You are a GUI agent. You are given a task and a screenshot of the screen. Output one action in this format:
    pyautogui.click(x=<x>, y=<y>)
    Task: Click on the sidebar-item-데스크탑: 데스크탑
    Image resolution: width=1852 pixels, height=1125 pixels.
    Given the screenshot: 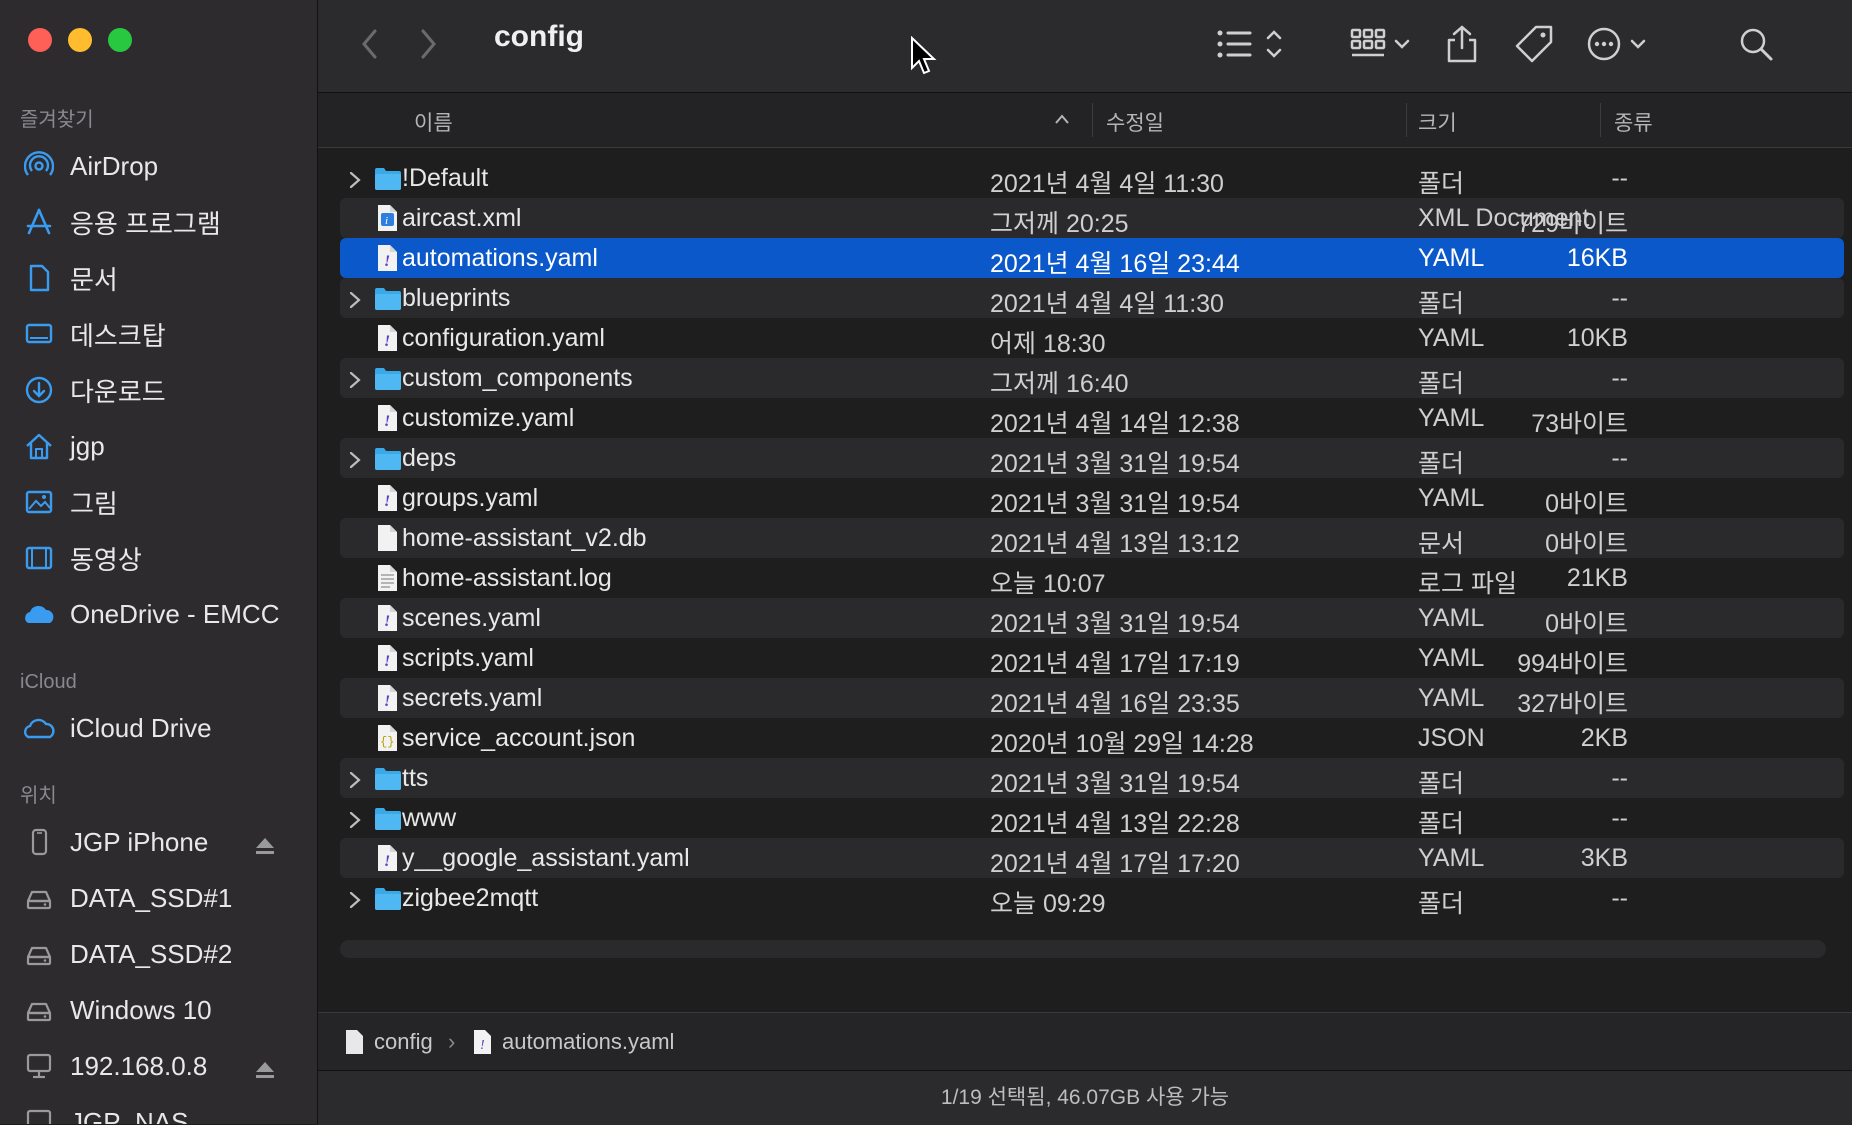 What is the action you would take?
    pyautogui.click(x=158, y=334)
    